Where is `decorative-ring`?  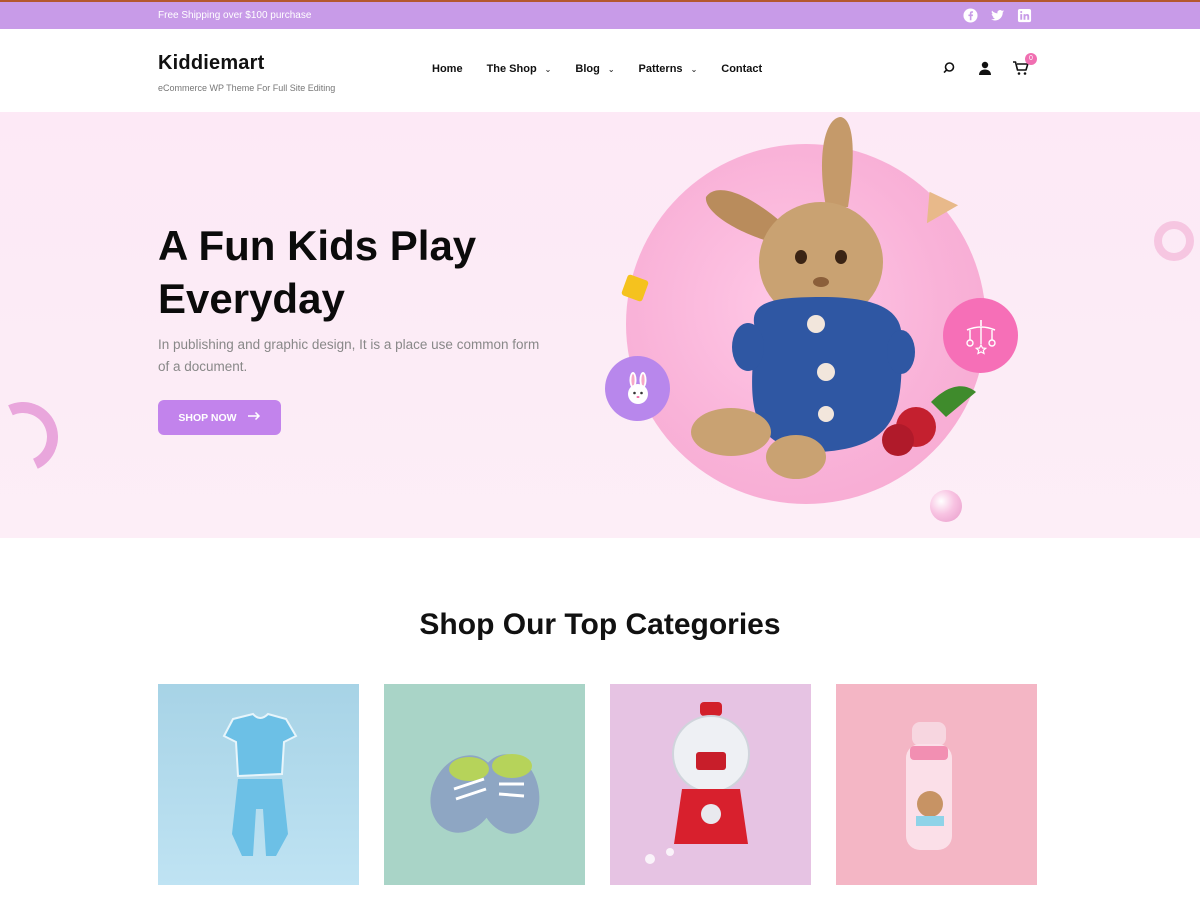 decorative-ring is located at coordinates (1174, 241).